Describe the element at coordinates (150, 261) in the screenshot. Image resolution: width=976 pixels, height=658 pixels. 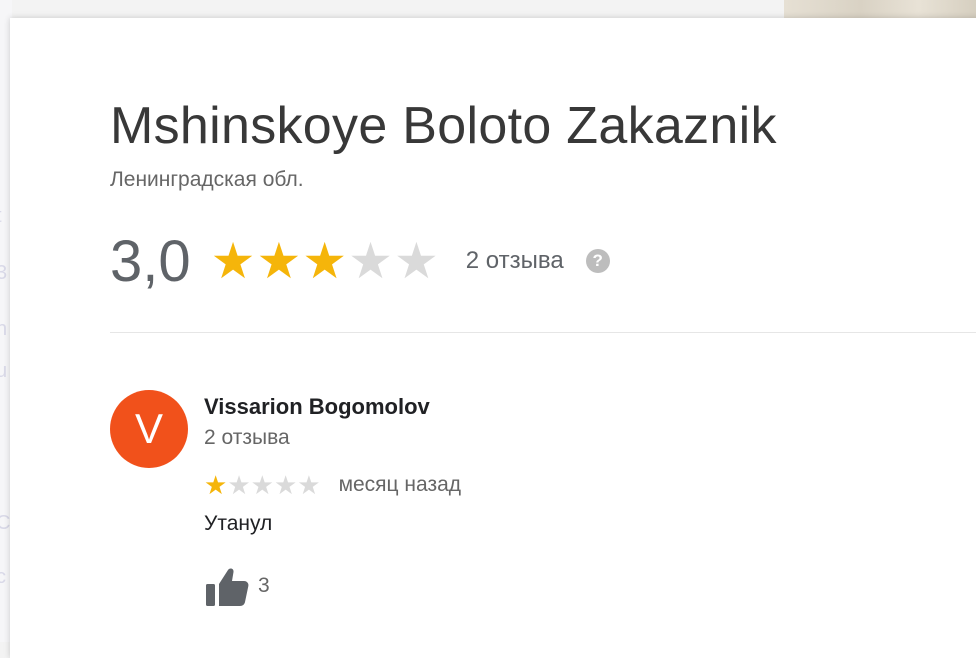
I see `rating-value: 3,0` at that location.